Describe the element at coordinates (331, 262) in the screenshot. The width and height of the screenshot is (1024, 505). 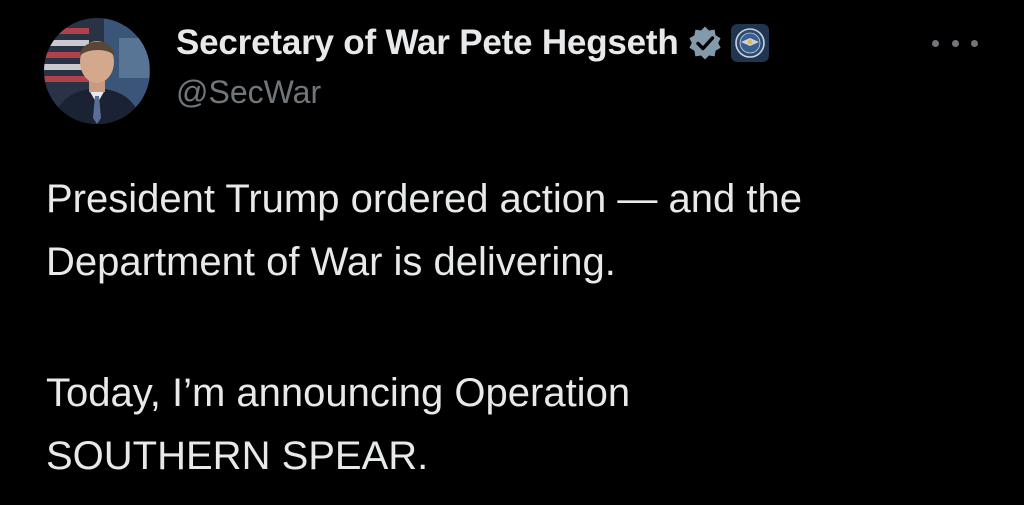
I see `tweet-text-line: Department of War is delivering.` at that location.